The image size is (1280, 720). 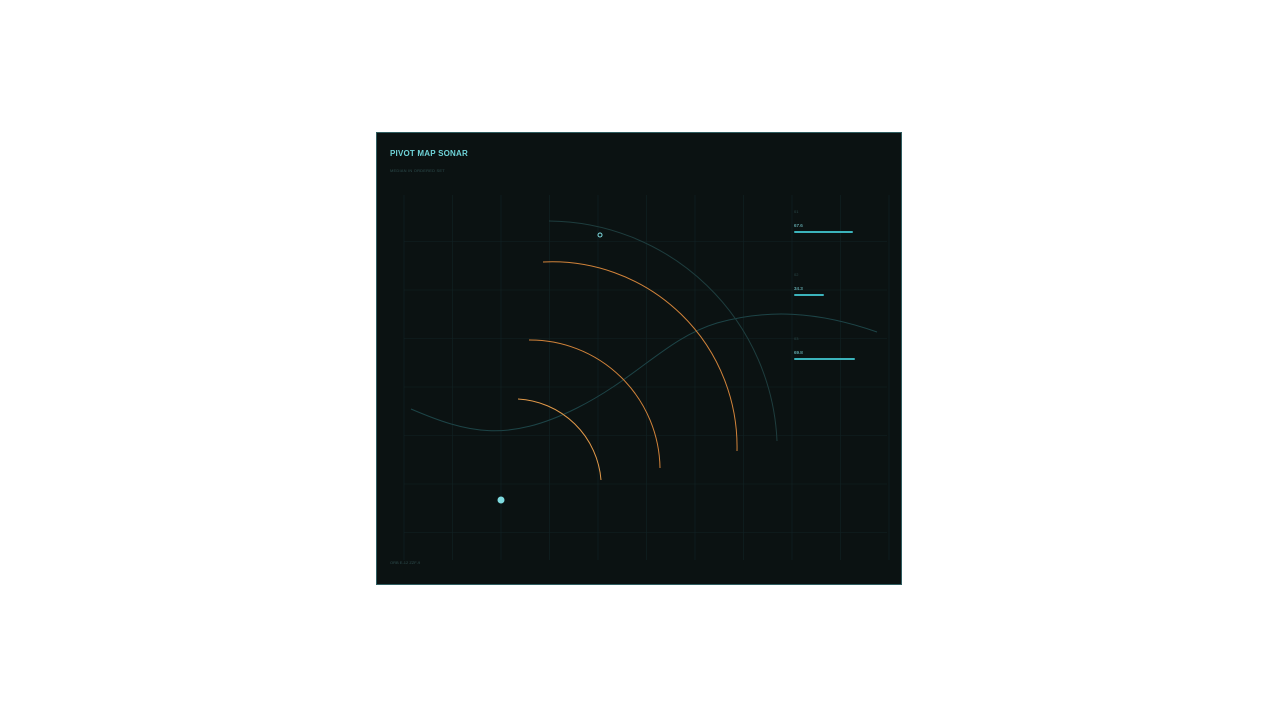 I want to click on metric-3: 03 69.8, so click(x=834, y=348).